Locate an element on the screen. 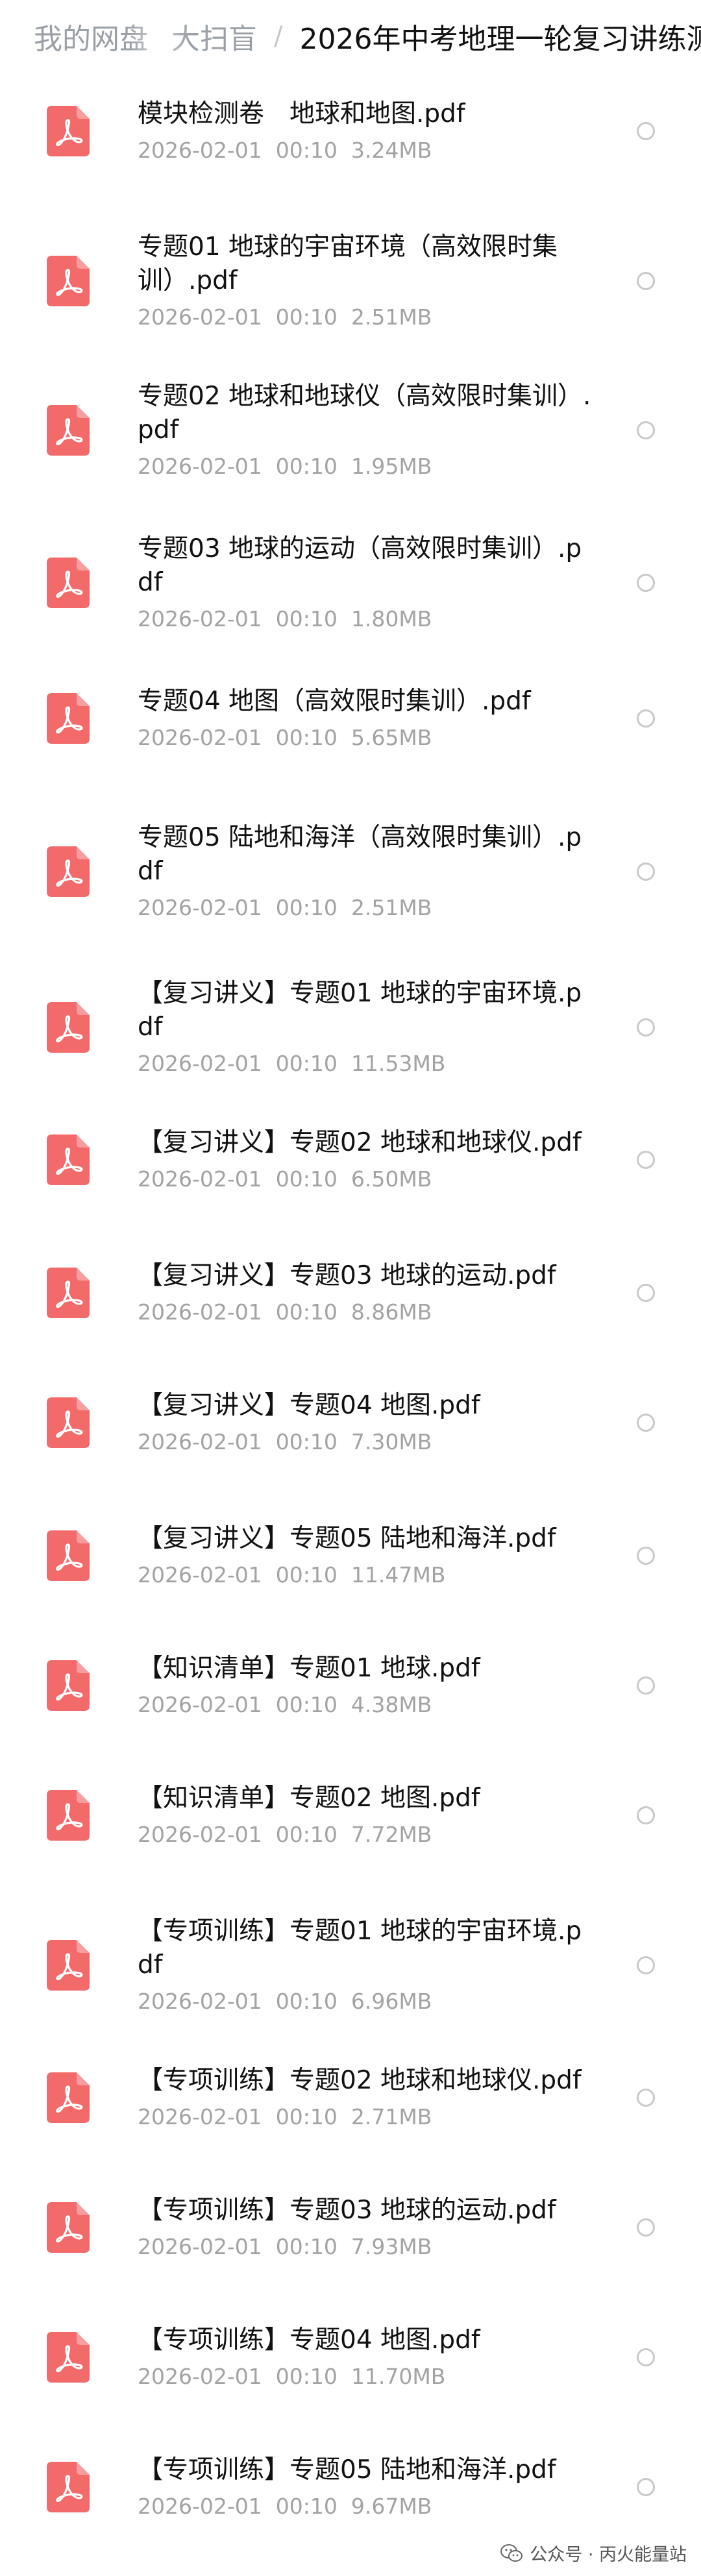 The height and width of the screenshot is (2576, 701). breadcrumb: 我的网盘 大扫盲 / 2026年中考地理一轮复习讲练测 is located at coordinates (350, 36).